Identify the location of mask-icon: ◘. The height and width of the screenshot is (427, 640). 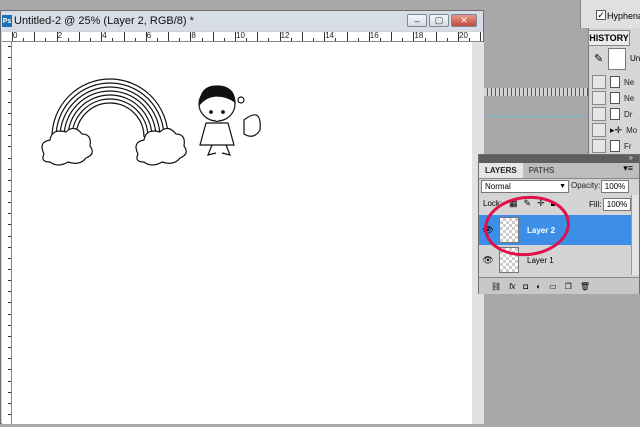
(525, 286).